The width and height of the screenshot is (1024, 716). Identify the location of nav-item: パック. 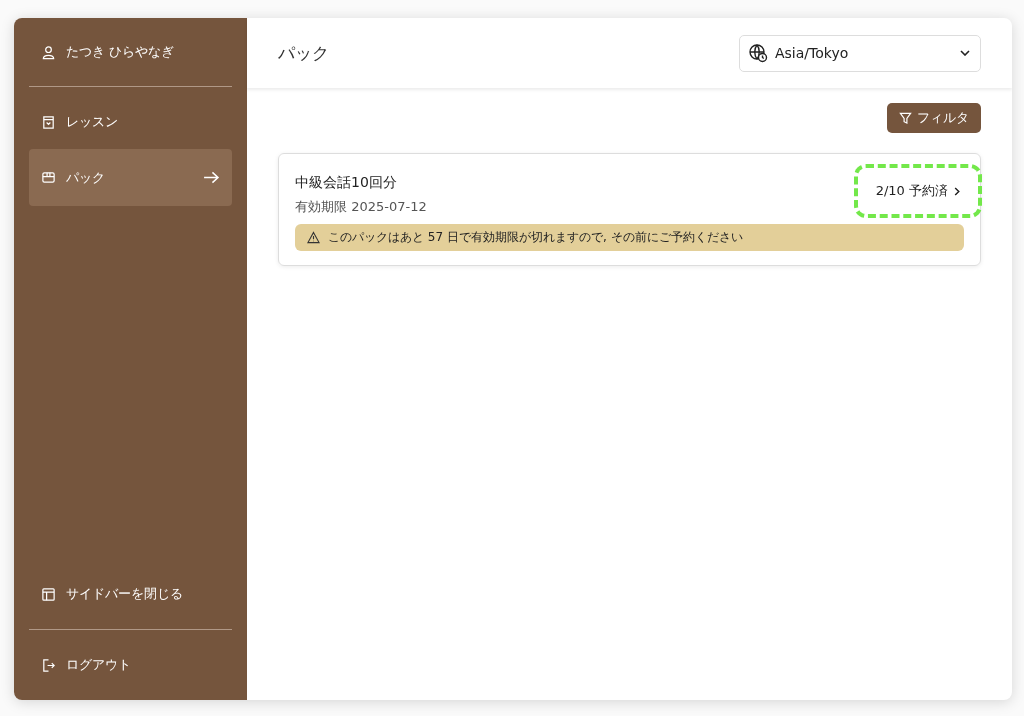
(130, 177).